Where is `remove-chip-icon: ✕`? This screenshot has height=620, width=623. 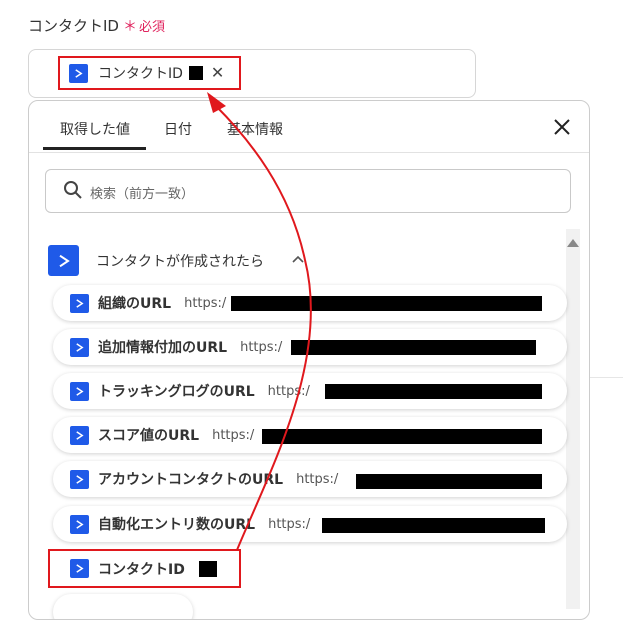
remove-chip-icon: ✕ is located at coordinates (217, 73).